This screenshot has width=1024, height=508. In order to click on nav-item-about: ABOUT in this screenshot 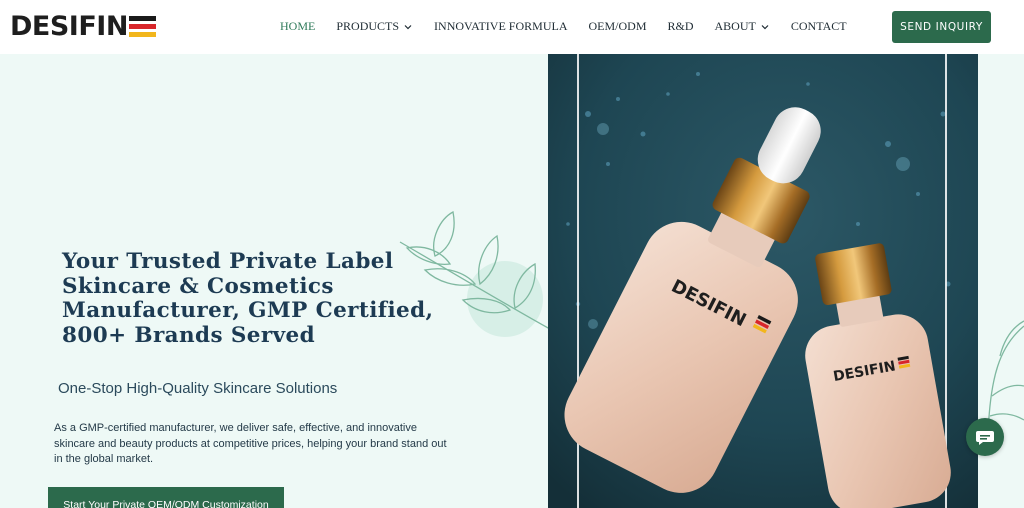, I will do `click(742, 26)`.